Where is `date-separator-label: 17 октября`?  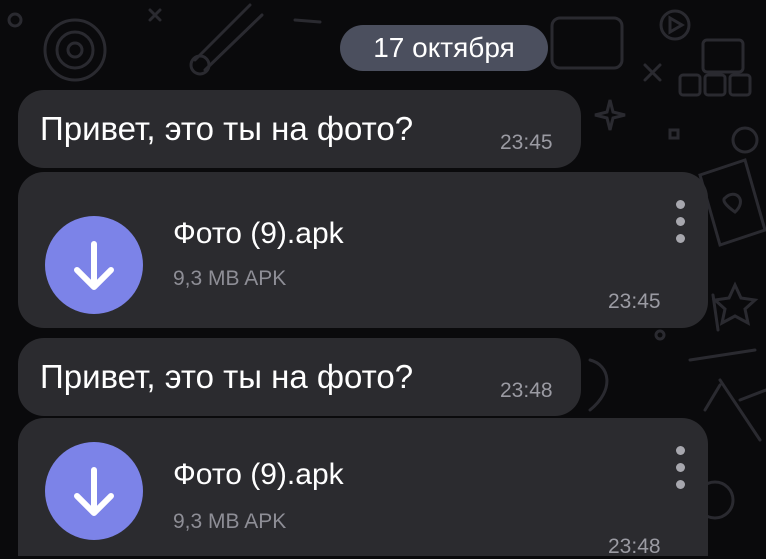
date-separator-label: 17 октября is located at coordinates (444, 47).